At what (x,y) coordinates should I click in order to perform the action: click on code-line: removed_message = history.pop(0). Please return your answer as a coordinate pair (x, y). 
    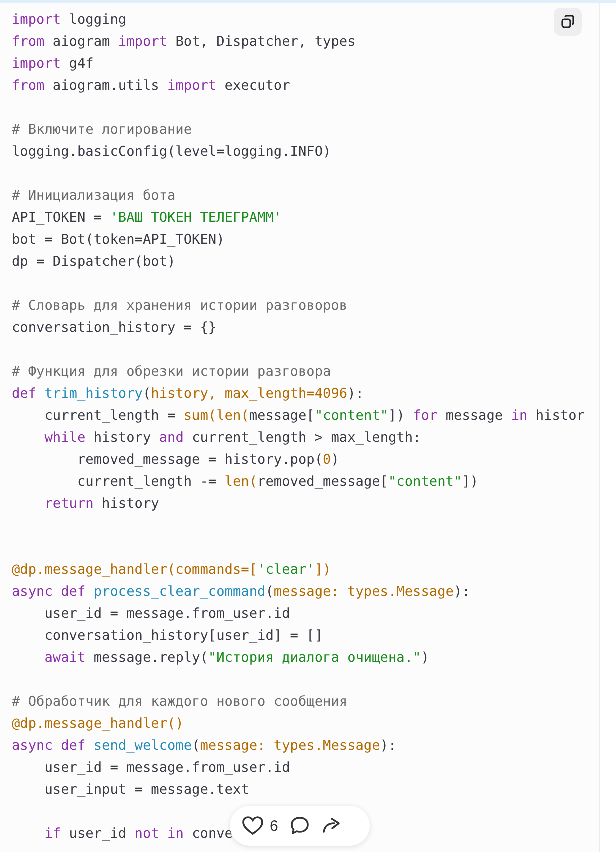
    Looking at the image, I should click on (208, 460).